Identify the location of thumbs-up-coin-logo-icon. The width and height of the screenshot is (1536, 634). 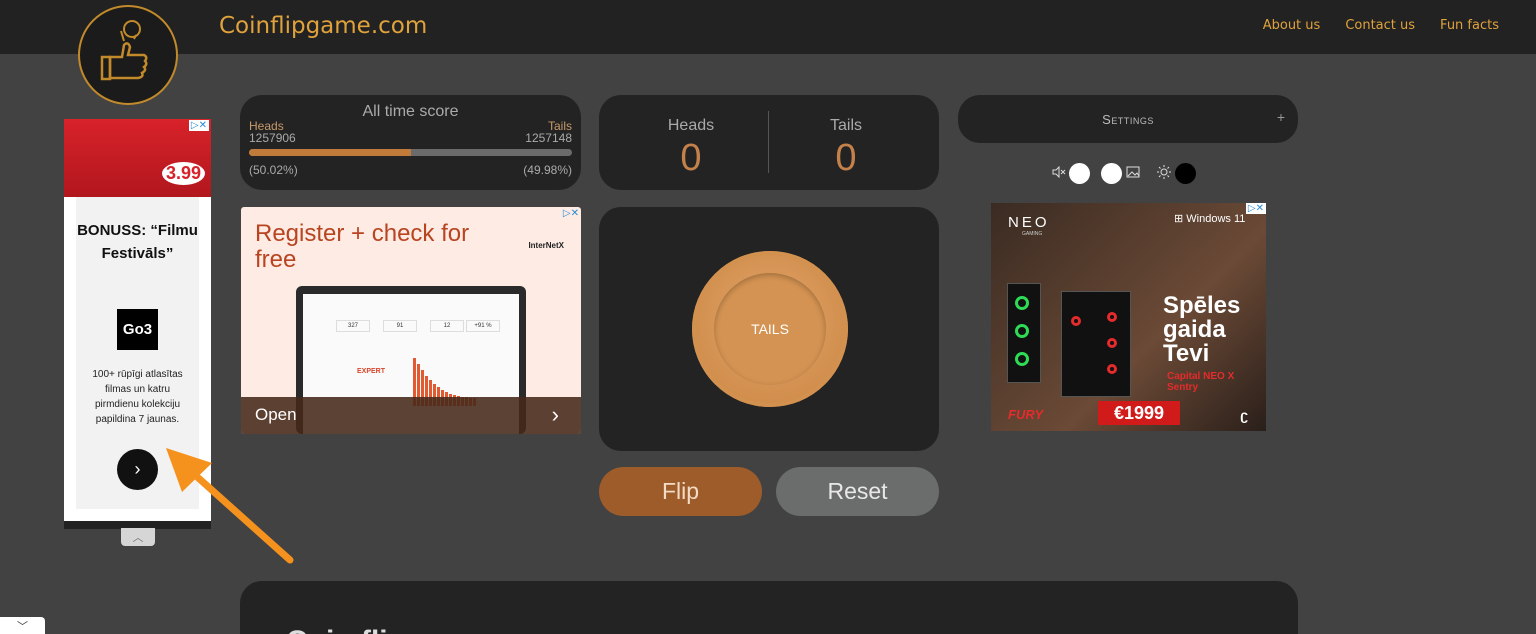
(128, 55).